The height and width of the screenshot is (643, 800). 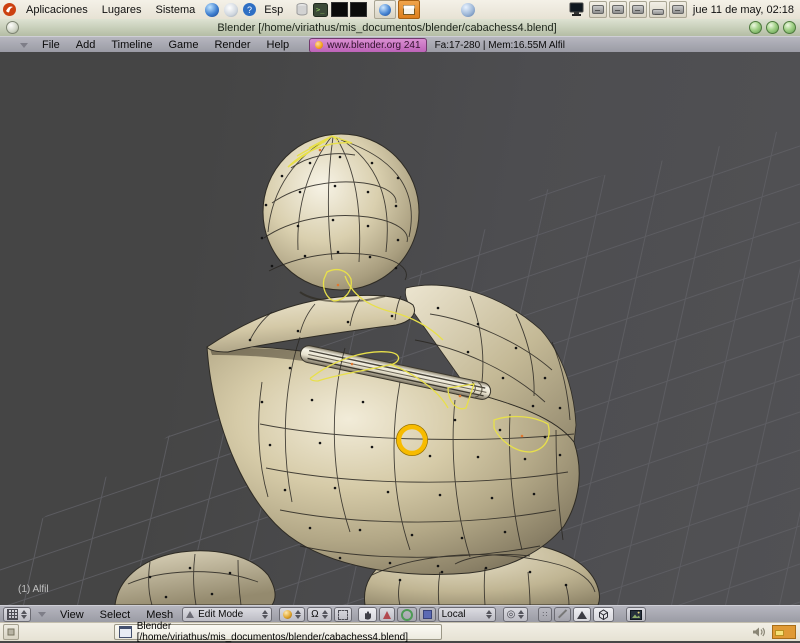 I want to click on menu-game: Game, so click(x=183, y=45).